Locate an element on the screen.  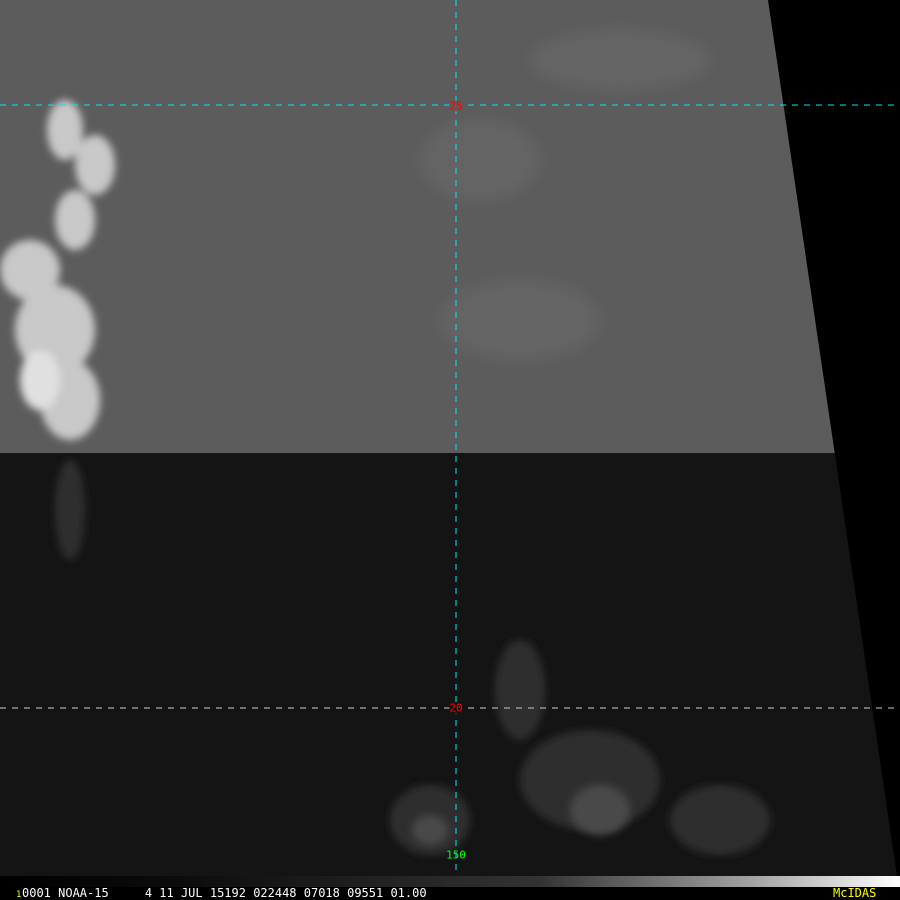
latitude-label-25: 25 is located at coordinates (456, 106).